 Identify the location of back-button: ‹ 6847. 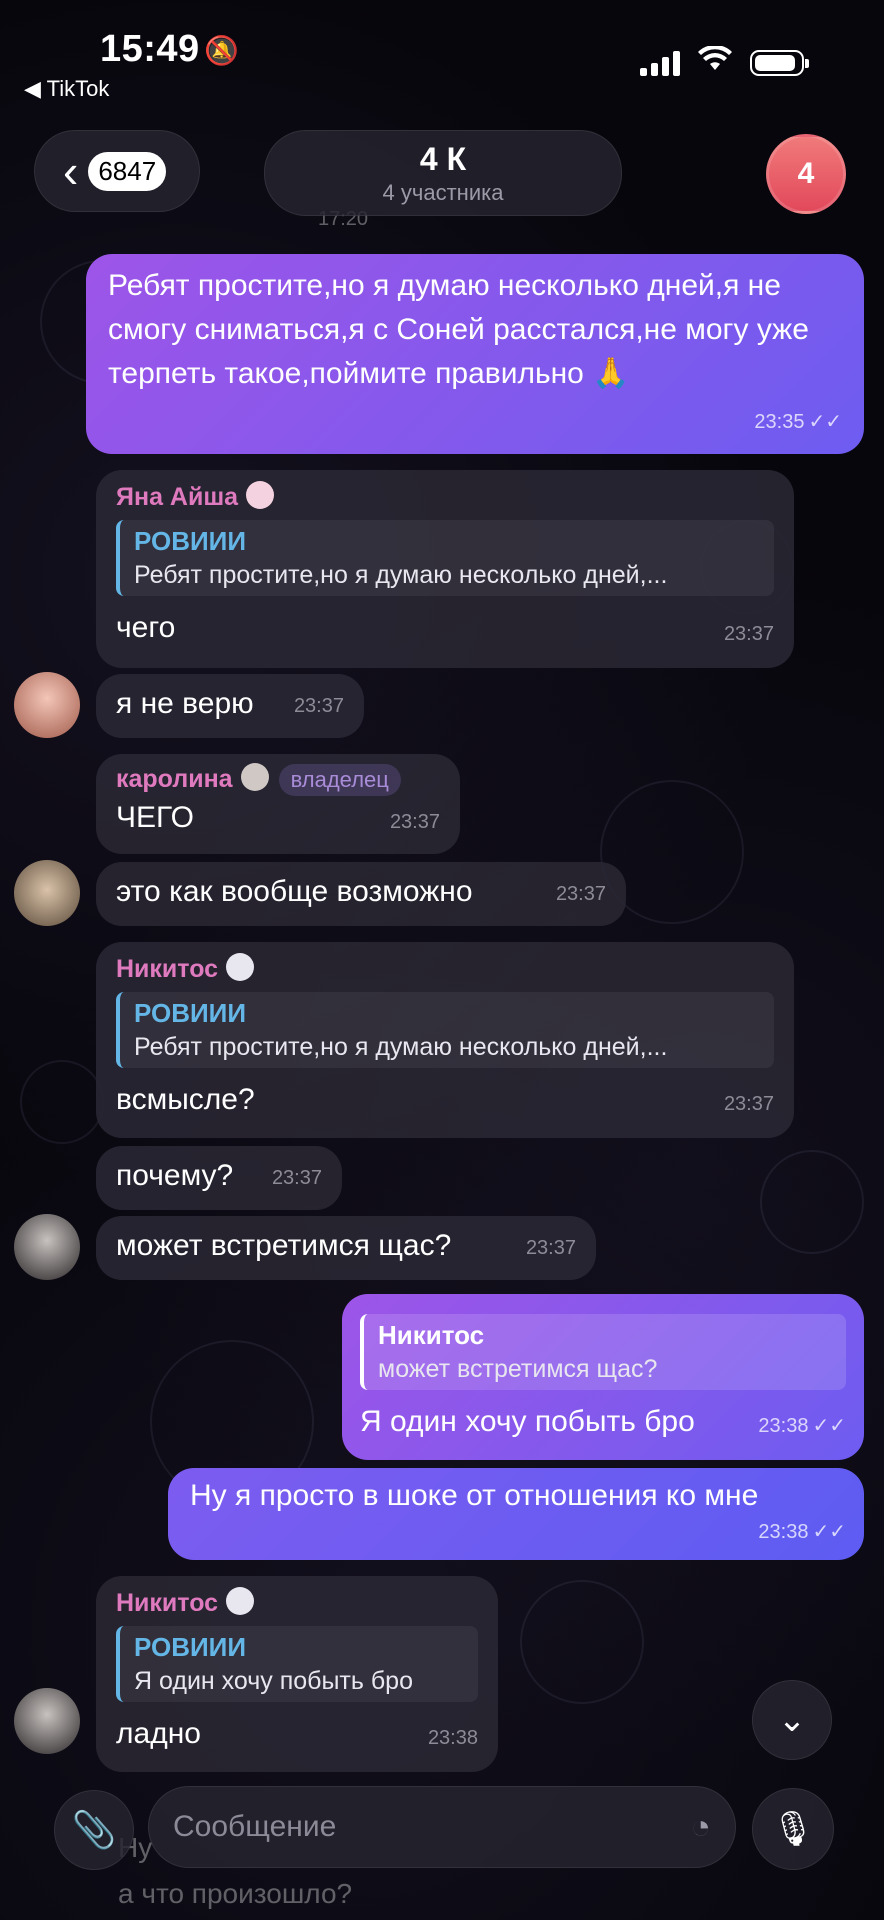
(117, 171).